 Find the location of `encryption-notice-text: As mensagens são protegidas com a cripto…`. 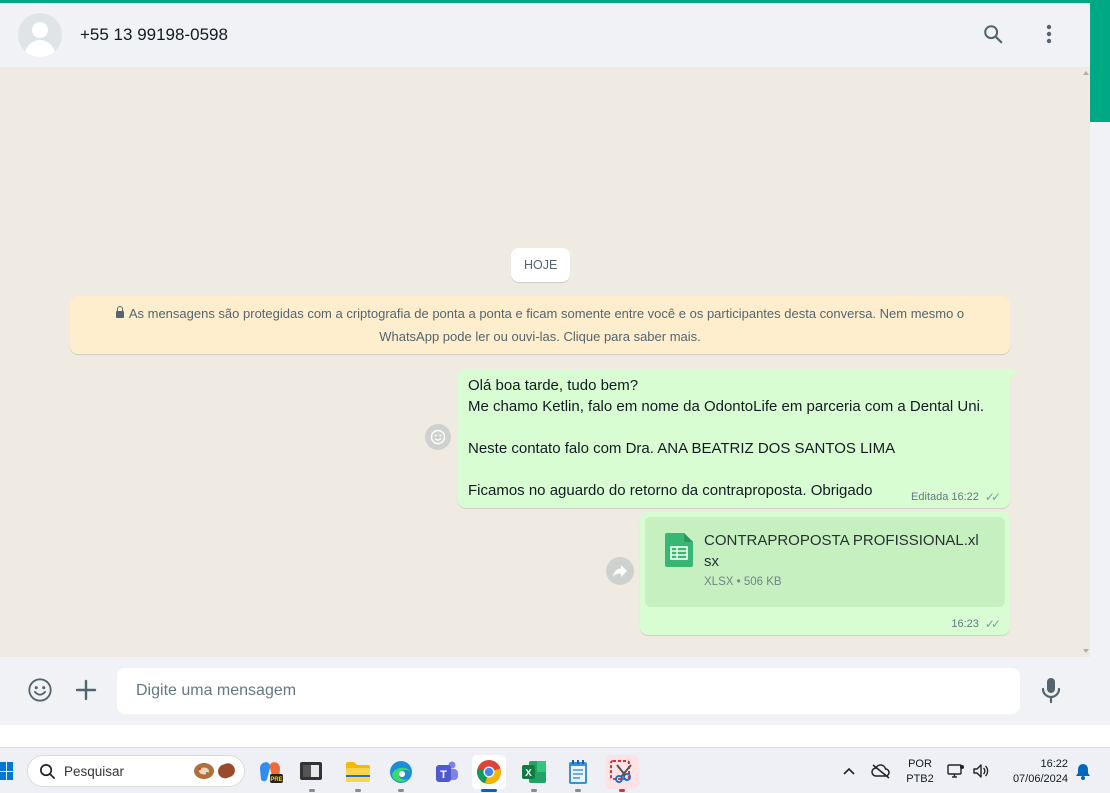

encryption-notice-text: As mensagens são protegidas com a cripto… is located at coordinates (546, 325).